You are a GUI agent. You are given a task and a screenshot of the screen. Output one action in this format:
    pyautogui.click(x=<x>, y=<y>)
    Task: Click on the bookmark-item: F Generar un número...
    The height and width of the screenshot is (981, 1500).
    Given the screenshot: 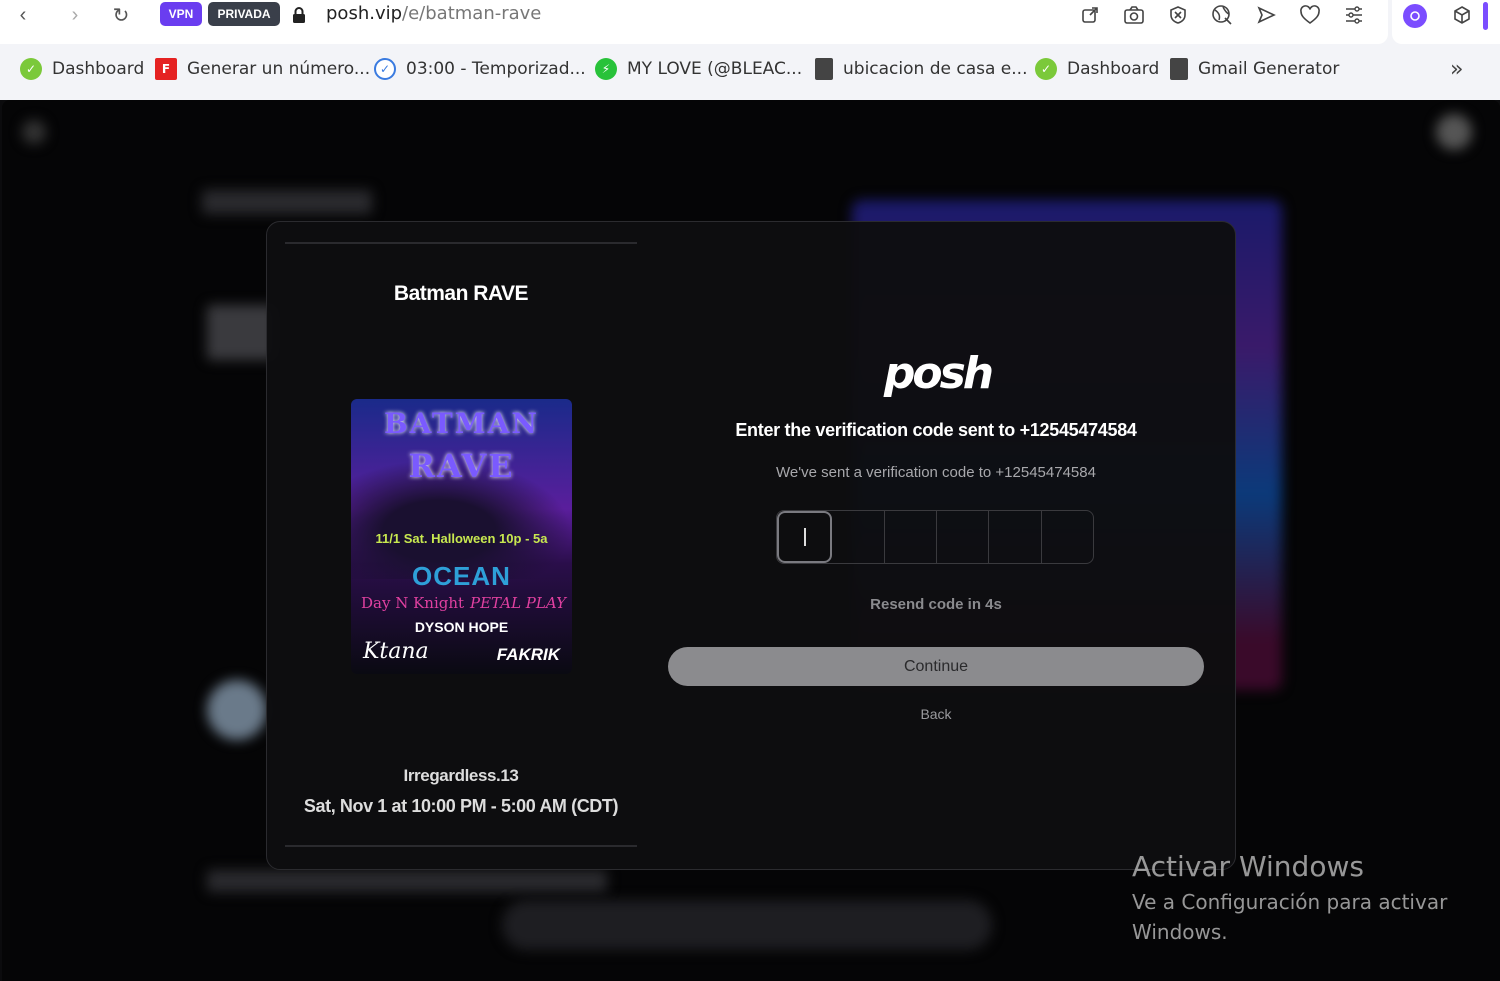 What is the action you would take?
    pyautogui.click(x=262, y=69)
    